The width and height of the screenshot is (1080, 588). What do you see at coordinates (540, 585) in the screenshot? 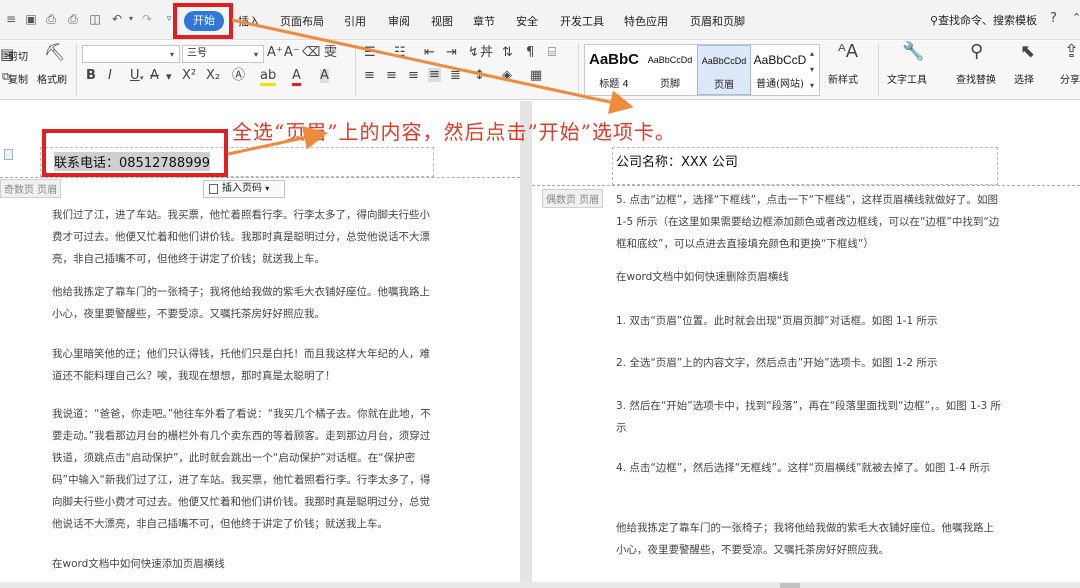
I see `horizontal-scrollbar` at bounding box center [540, 585].